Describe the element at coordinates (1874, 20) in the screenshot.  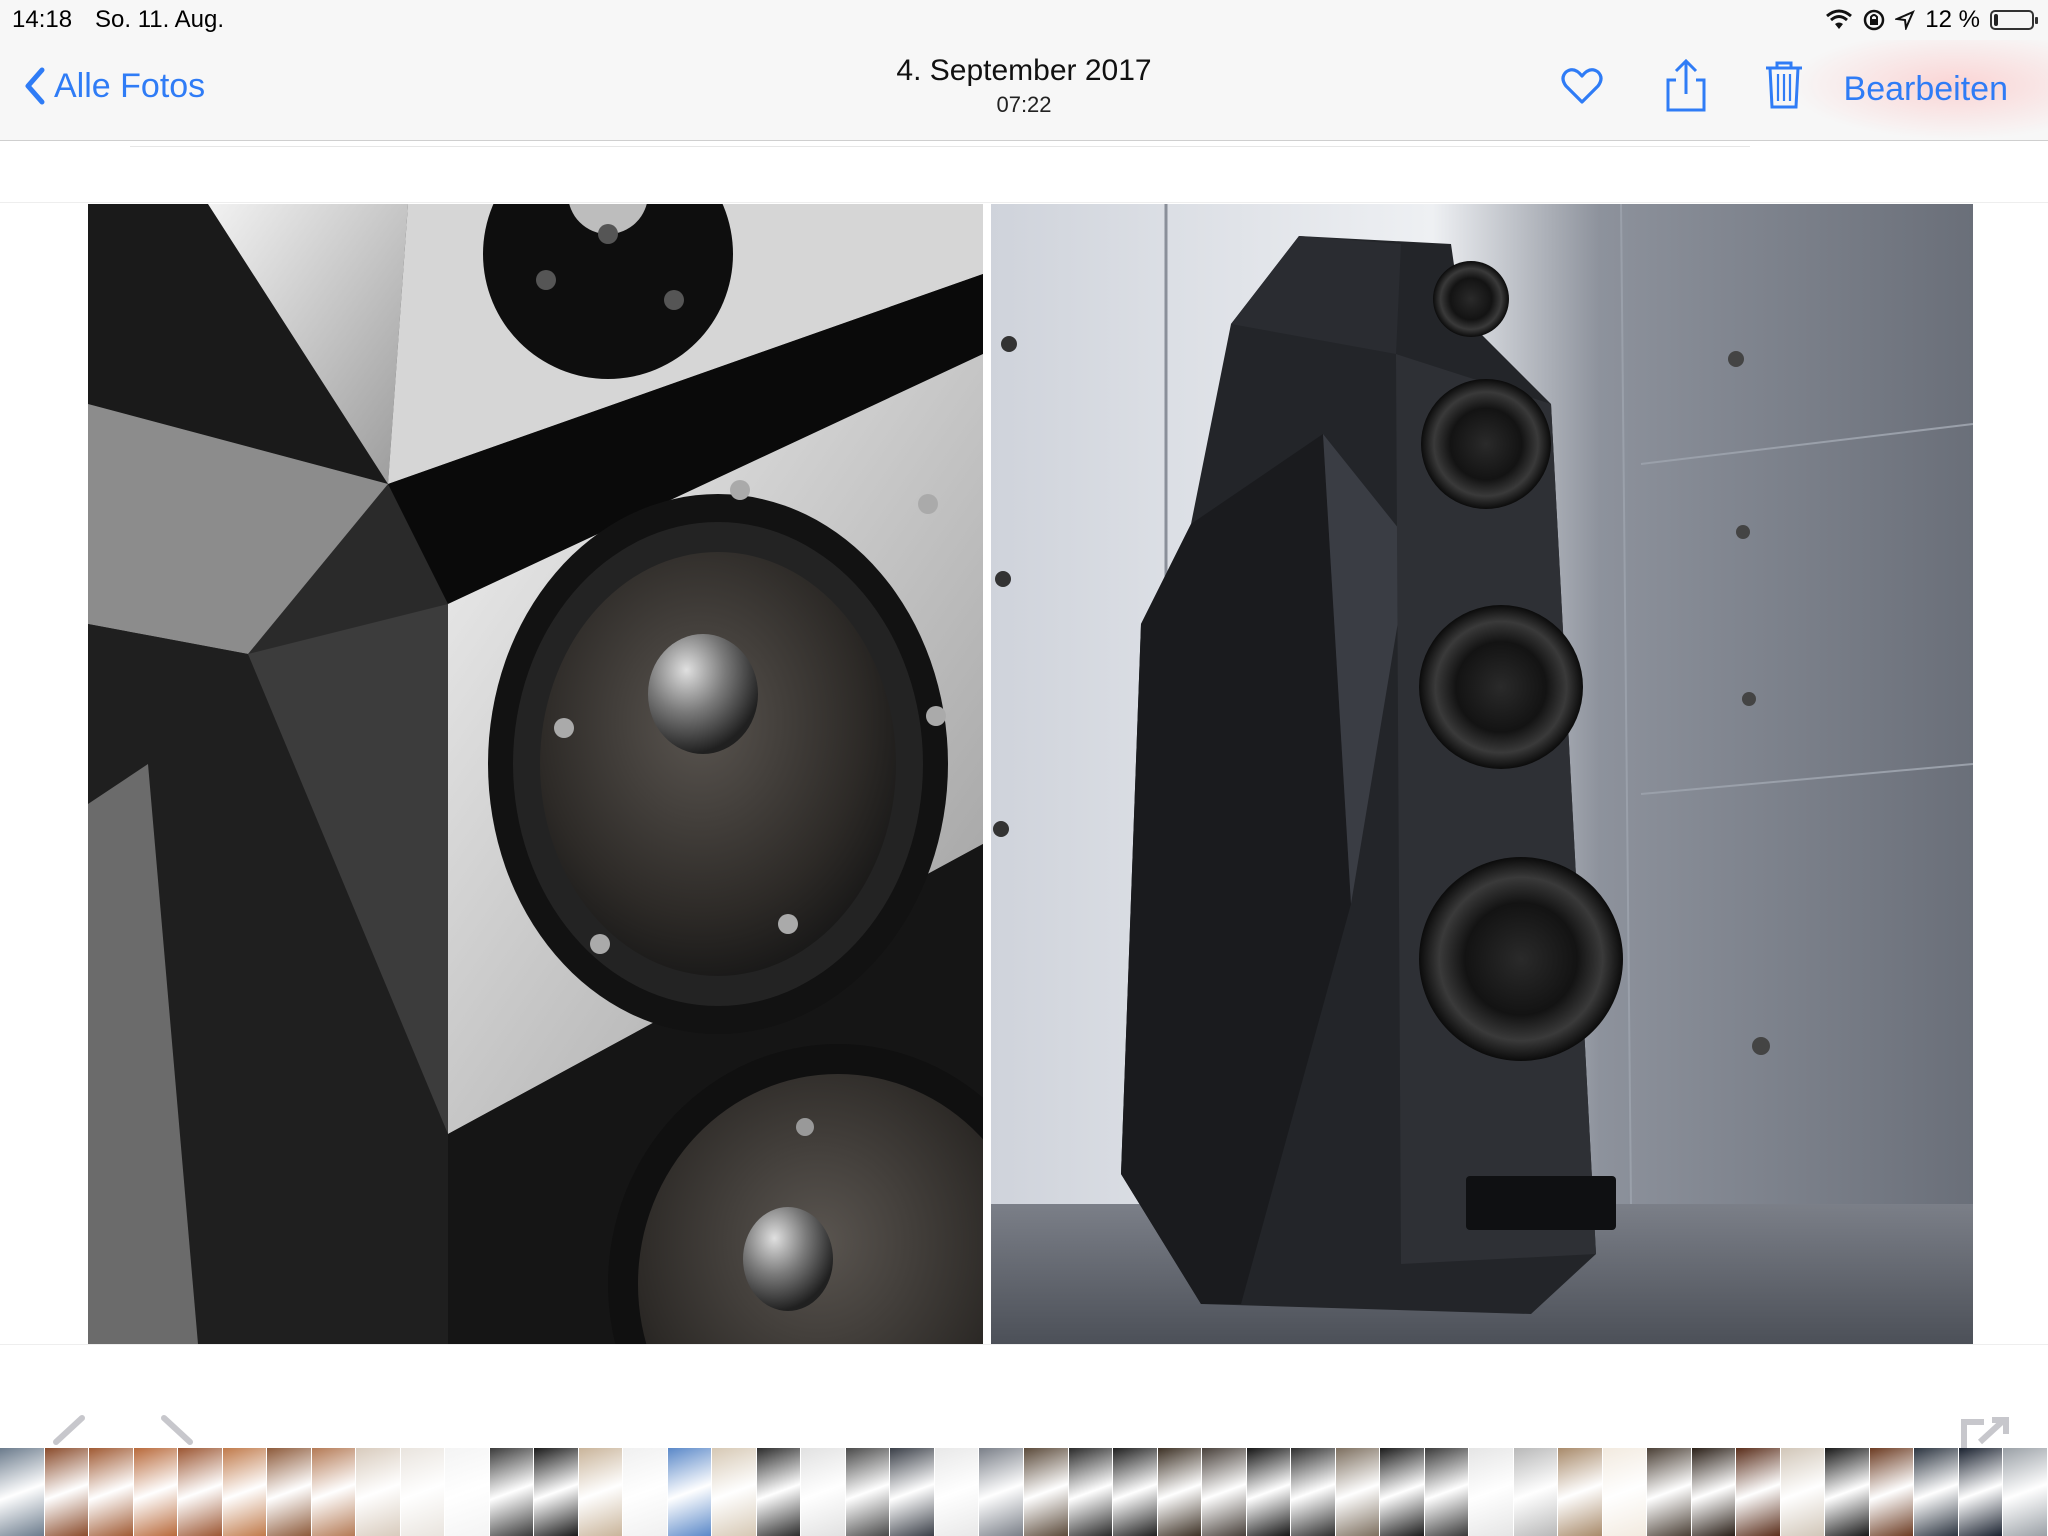
I see `rotation-lock-icon` at that location.